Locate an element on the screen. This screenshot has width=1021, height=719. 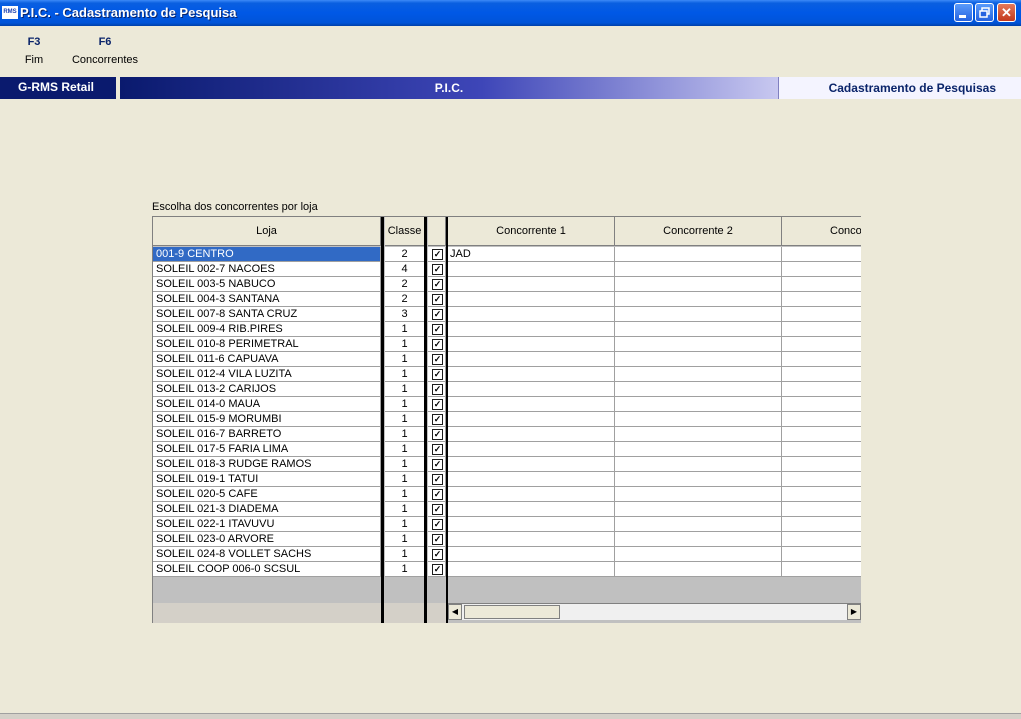
table-row: 001-9 CENTRO 2 ✓ JAD is located at coordinates (507, 254).